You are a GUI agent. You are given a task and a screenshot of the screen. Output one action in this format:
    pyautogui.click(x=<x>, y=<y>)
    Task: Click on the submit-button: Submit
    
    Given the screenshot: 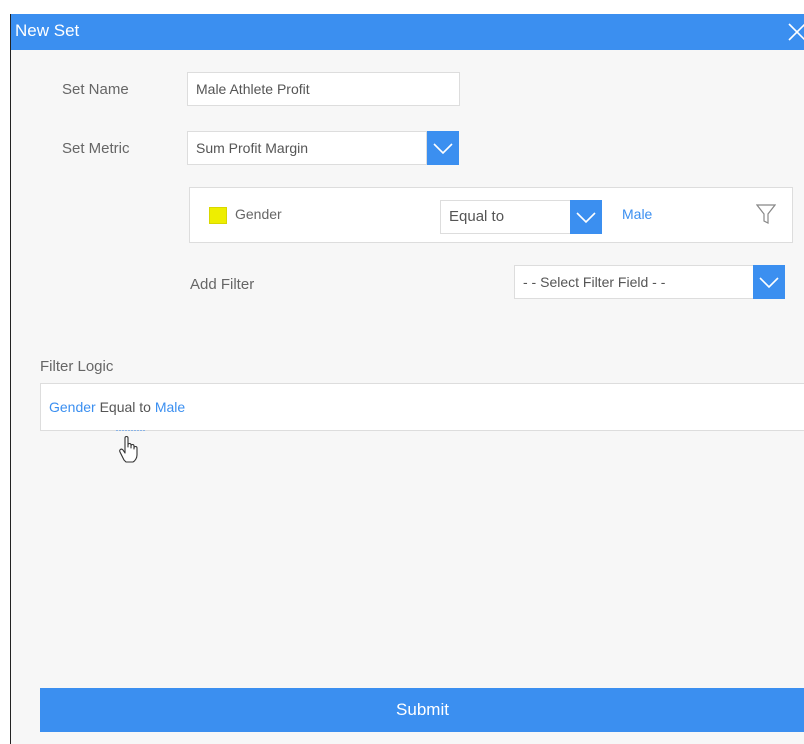 What is the action you would take?
    pyautogui.click(x=422, y=710)
    